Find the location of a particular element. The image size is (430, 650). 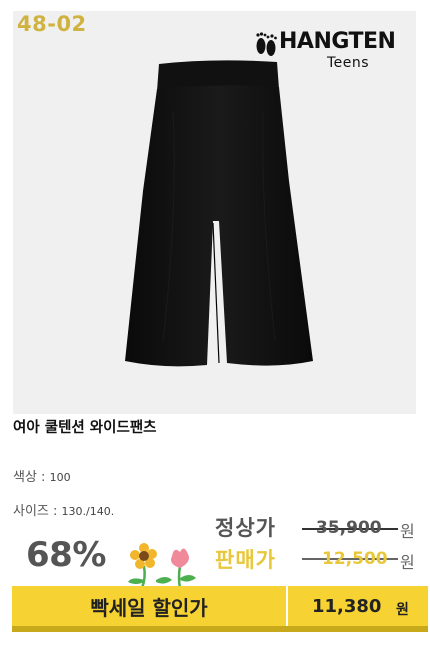

regular-price-label: 정상가 is located at coordinates (245, 528).